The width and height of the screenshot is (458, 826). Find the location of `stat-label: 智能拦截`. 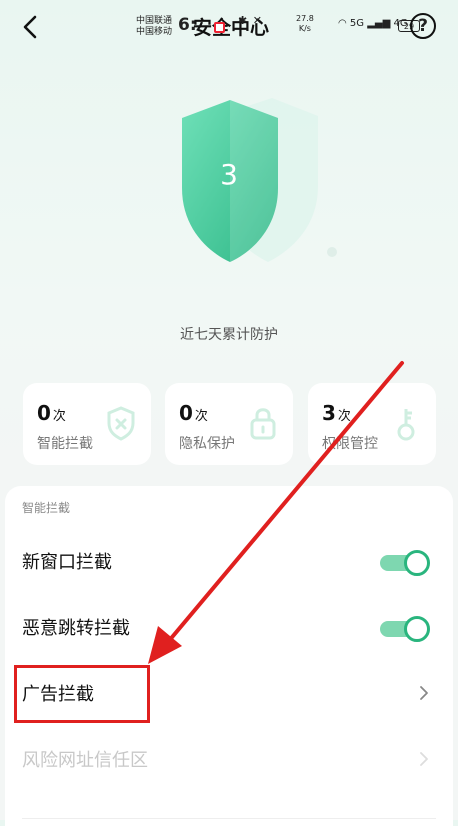

stat-label: 智能拦截 is located at coordinates (65, 444).